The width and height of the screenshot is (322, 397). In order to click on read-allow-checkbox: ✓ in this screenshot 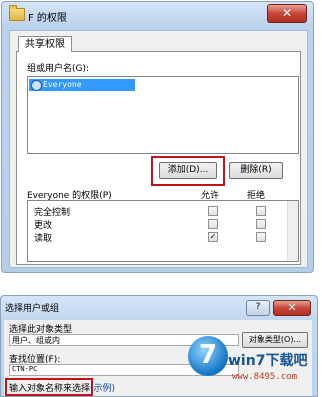, I will do `click(213, 237)`.